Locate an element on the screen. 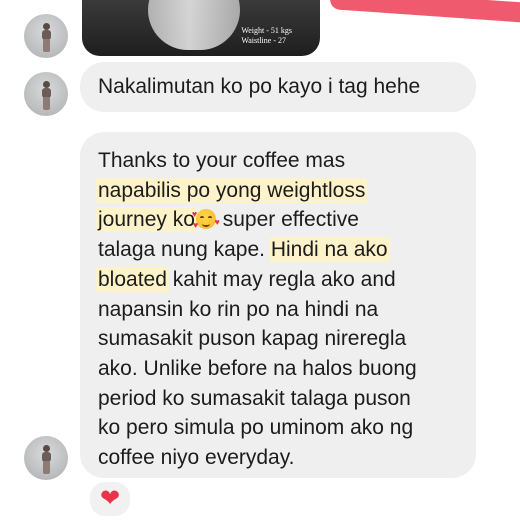  red-heart-icon: ❤ is located at coordinates (110, 498).